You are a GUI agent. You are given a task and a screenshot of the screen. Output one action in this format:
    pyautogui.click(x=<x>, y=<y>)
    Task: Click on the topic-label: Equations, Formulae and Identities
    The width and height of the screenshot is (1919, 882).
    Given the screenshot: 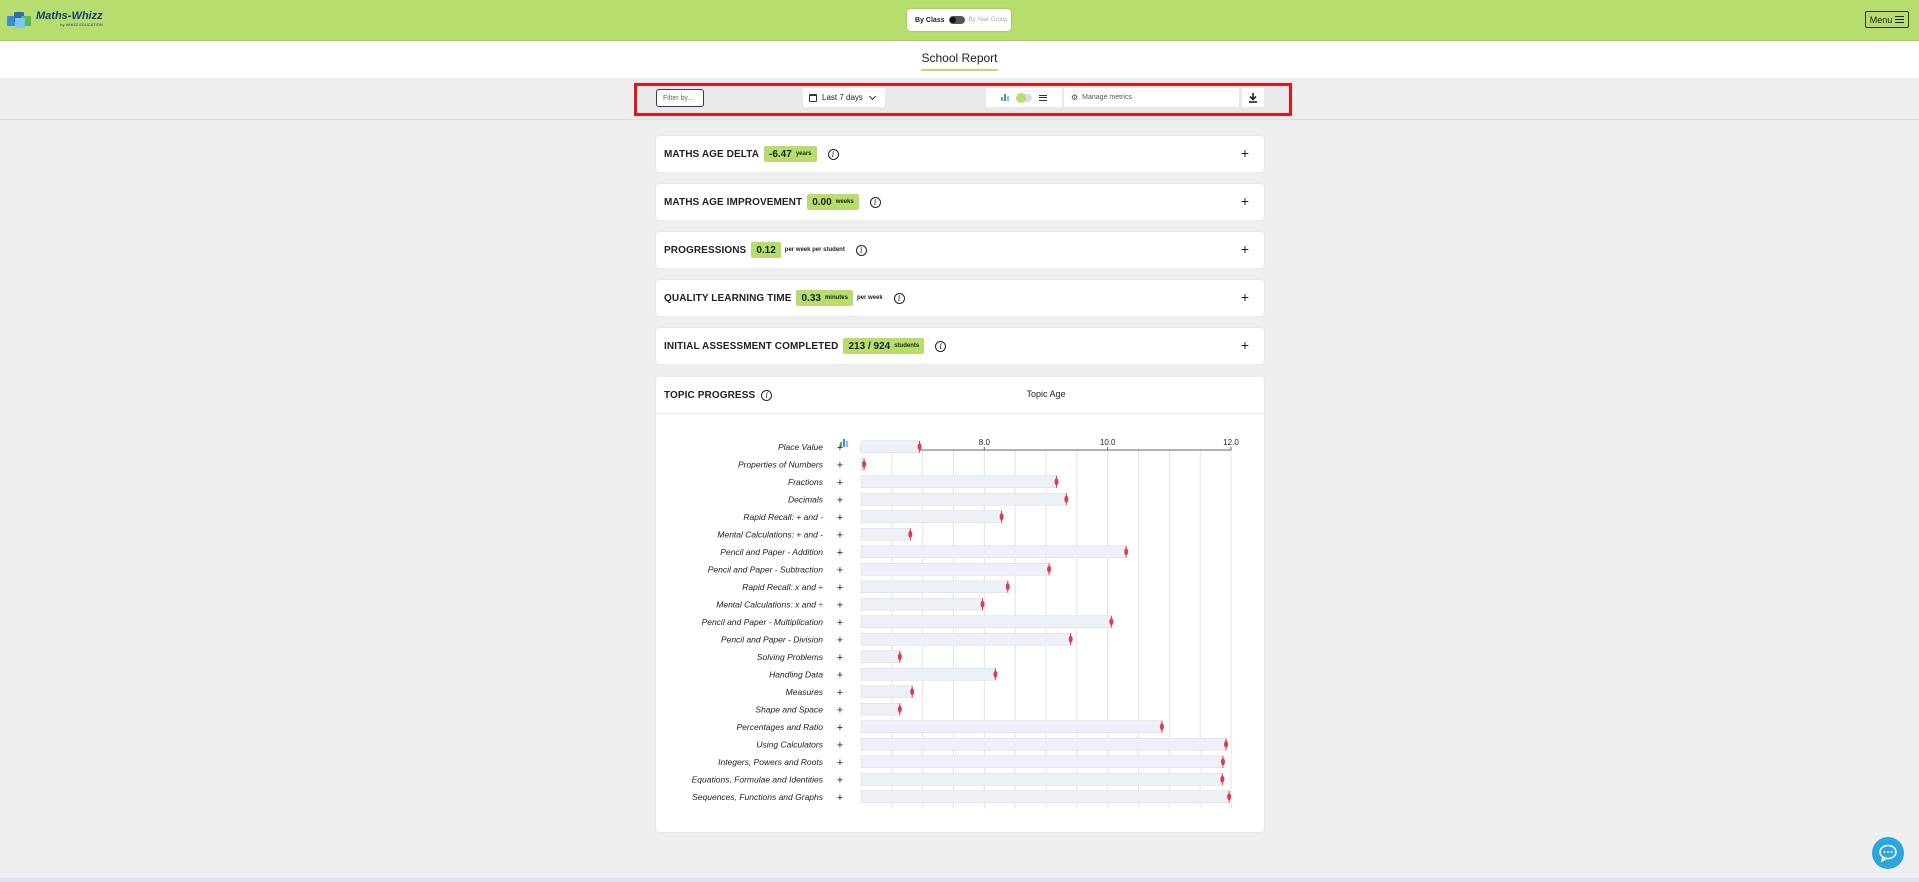 What is the action you would take?
    pyautogui.click(x=758, y=779)
    